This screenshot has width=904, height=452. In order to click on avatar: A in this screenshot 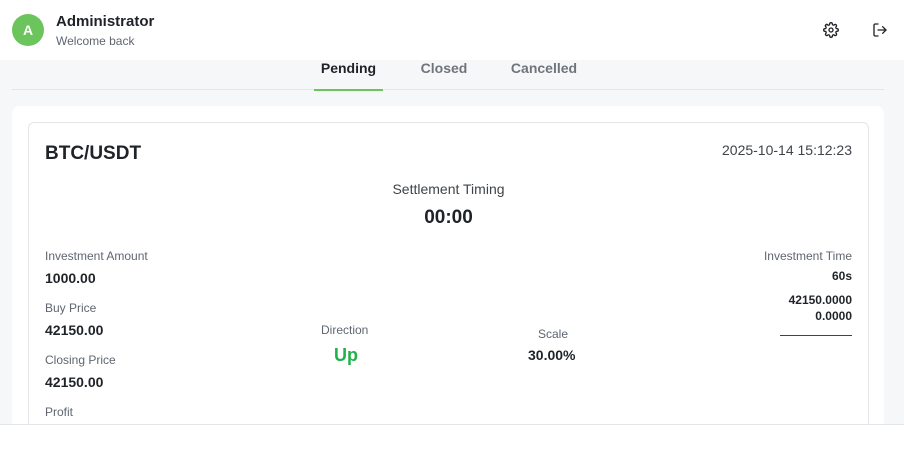, I will do `click(28, 30)`.